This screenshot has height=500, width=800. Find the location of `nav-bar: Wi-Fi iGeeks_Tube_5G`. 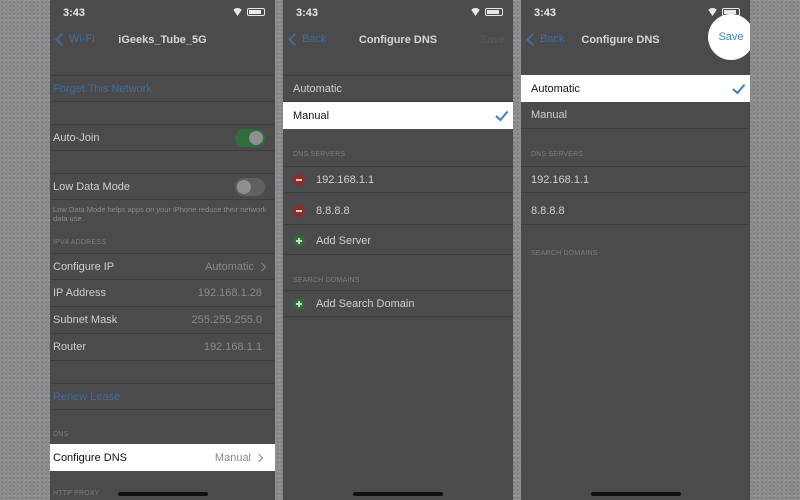

nav-bar: Wi-Fi iGeeks_Tube_5G is located at coordinates (162, 41).